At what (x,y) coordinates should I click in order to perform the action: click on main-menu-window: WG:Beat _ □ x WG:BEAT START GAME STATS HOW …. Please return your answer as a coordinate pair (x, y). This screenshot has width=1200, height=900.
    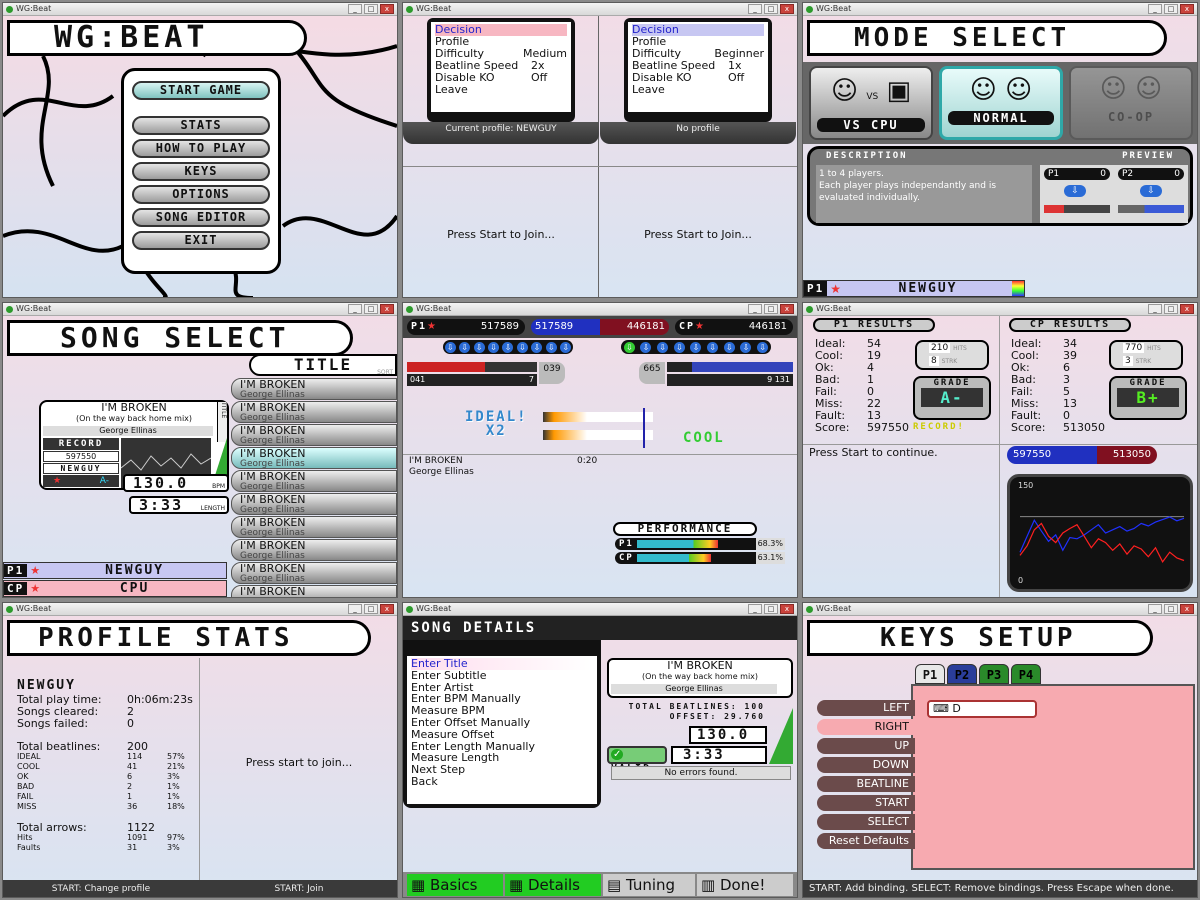
    Looking at the image, I should click on (200, 150).